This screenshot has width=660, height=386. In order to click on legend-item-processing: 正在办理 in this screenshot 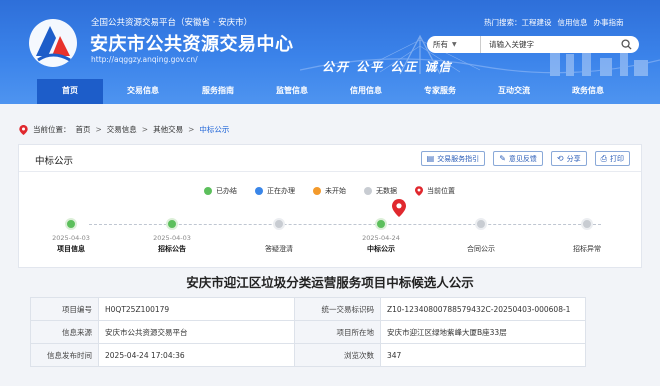, I will do `click(275, 191)`.